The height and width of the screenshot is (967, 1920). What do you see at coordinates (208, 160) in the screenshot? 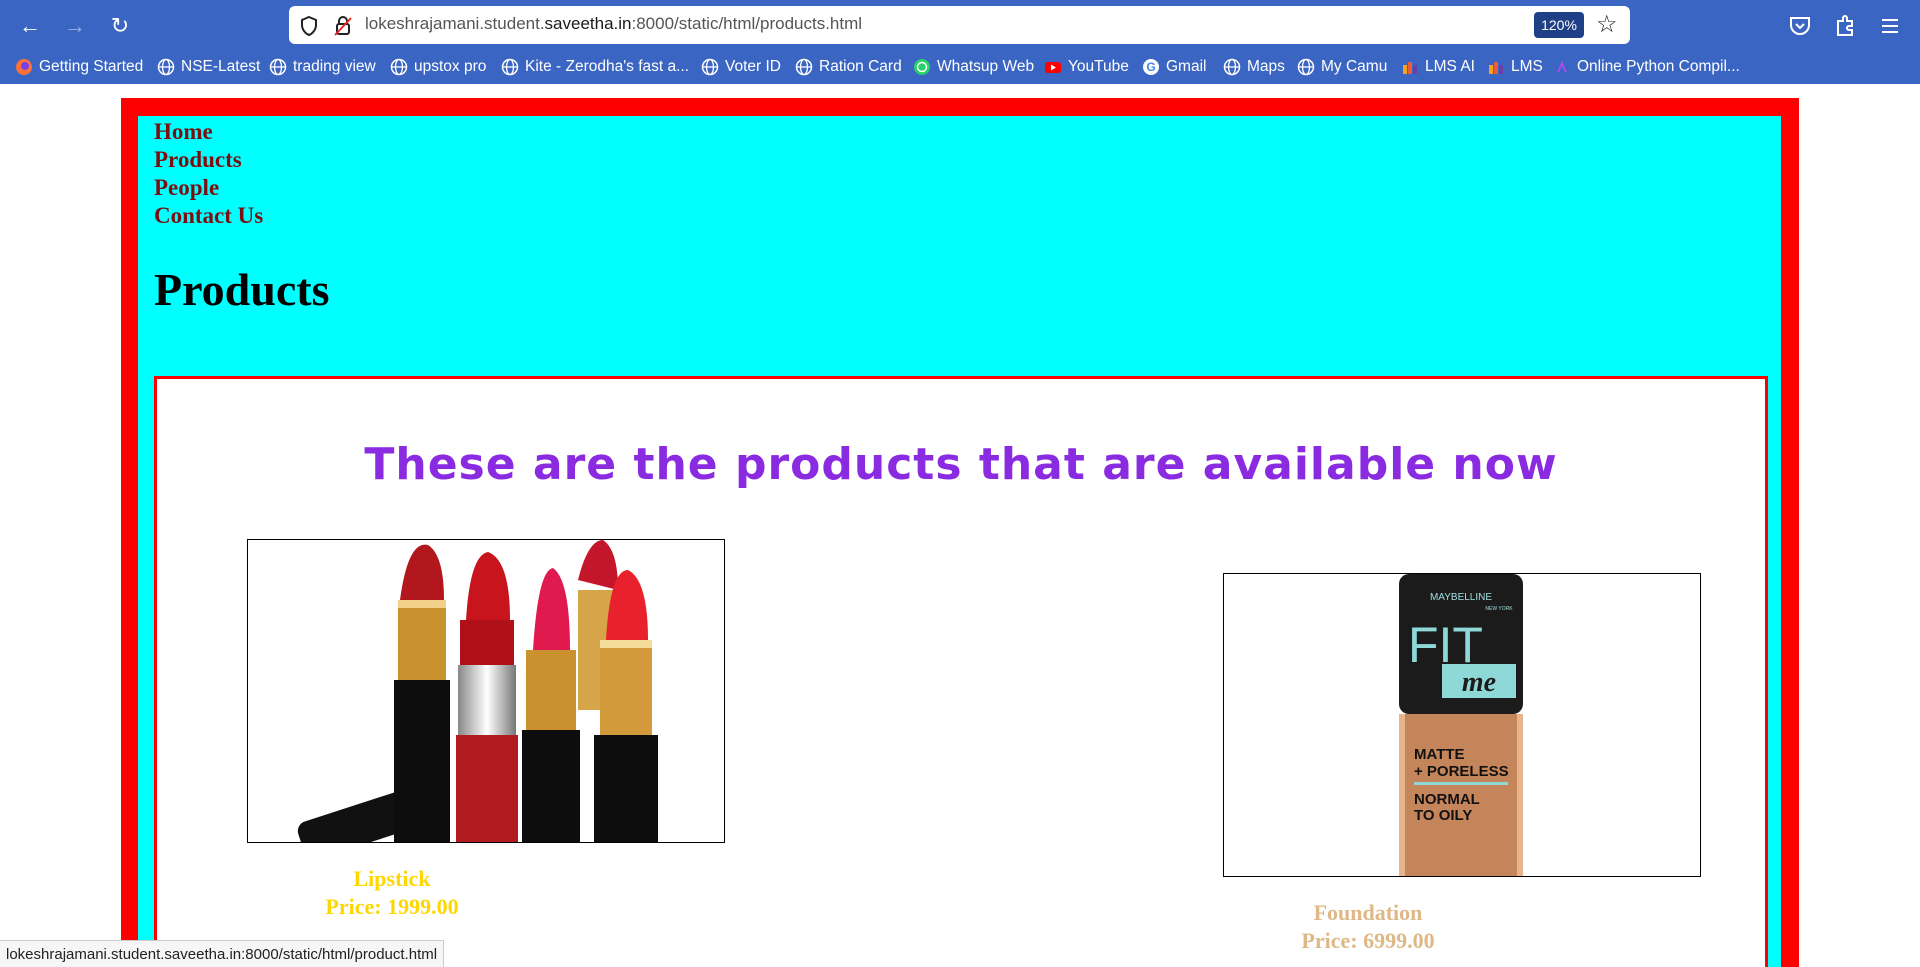
I see `menu-link-products: Products` at bounding box center [208, 160].